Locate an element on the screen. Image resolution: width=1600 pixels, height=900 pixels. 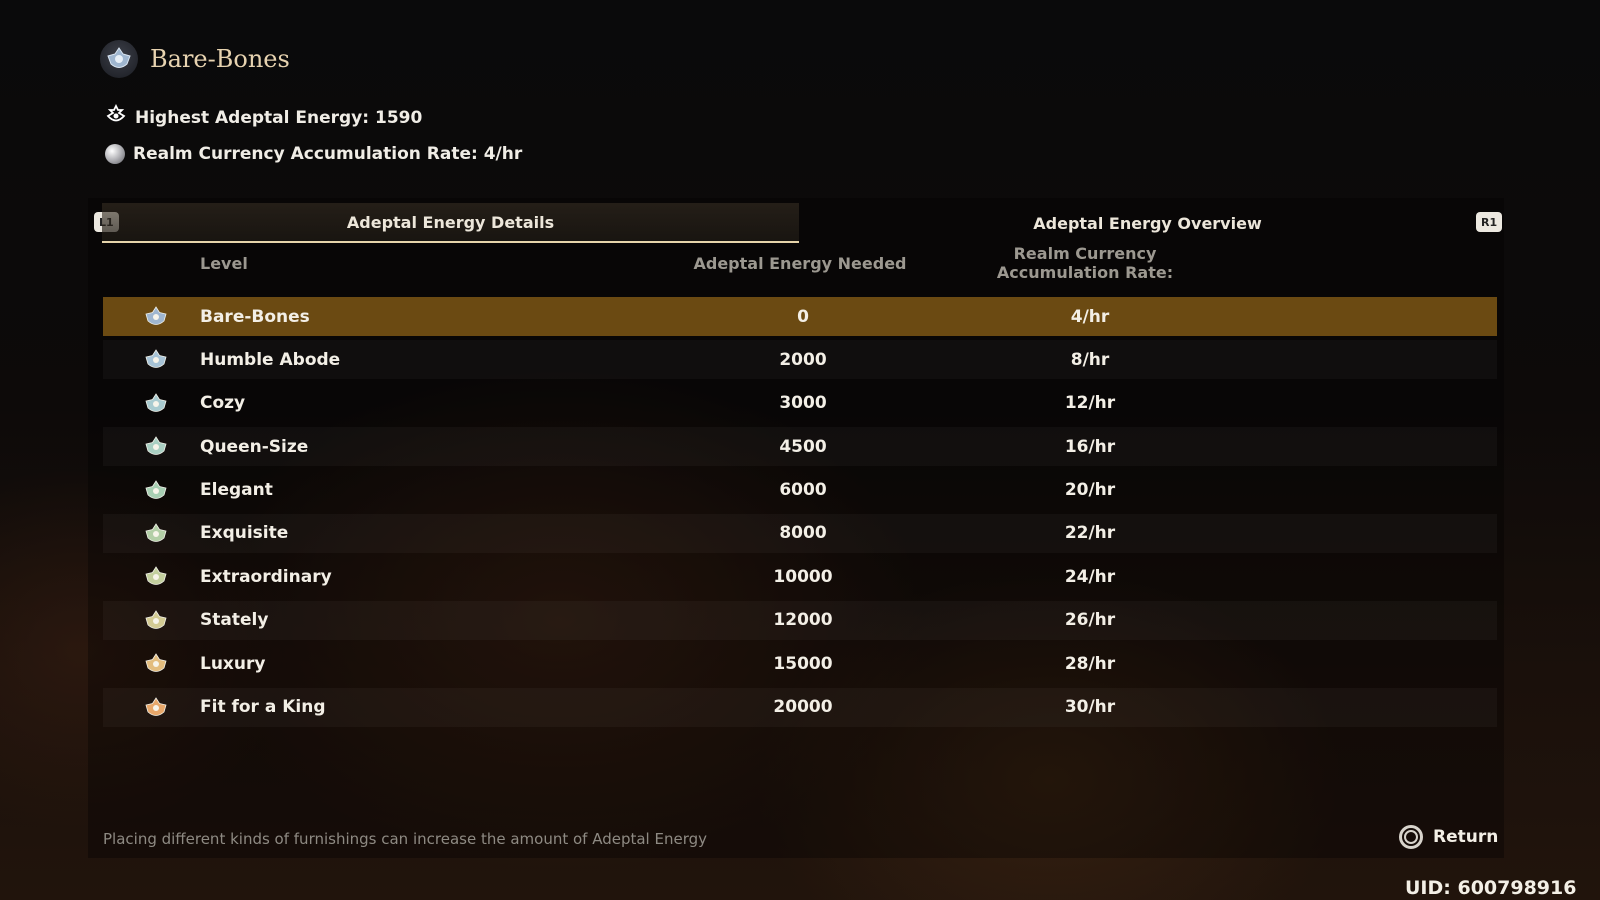
row-accumulation-rate: 22/hr is located at coordinates (1090, 533).